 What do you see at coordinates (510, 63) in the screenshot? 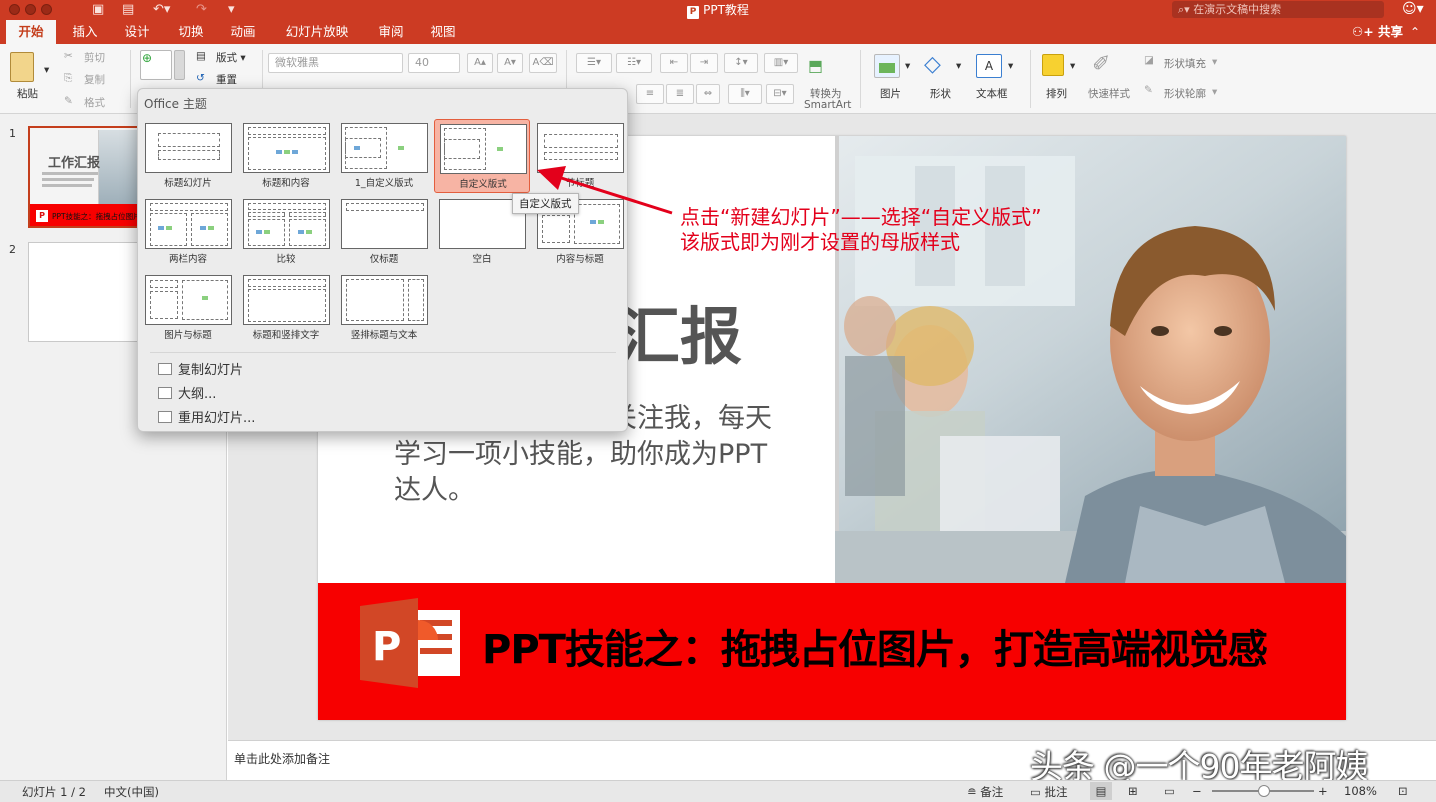
I see `decrease-font-size-icon: A▾` at bounding box center [510, 63].